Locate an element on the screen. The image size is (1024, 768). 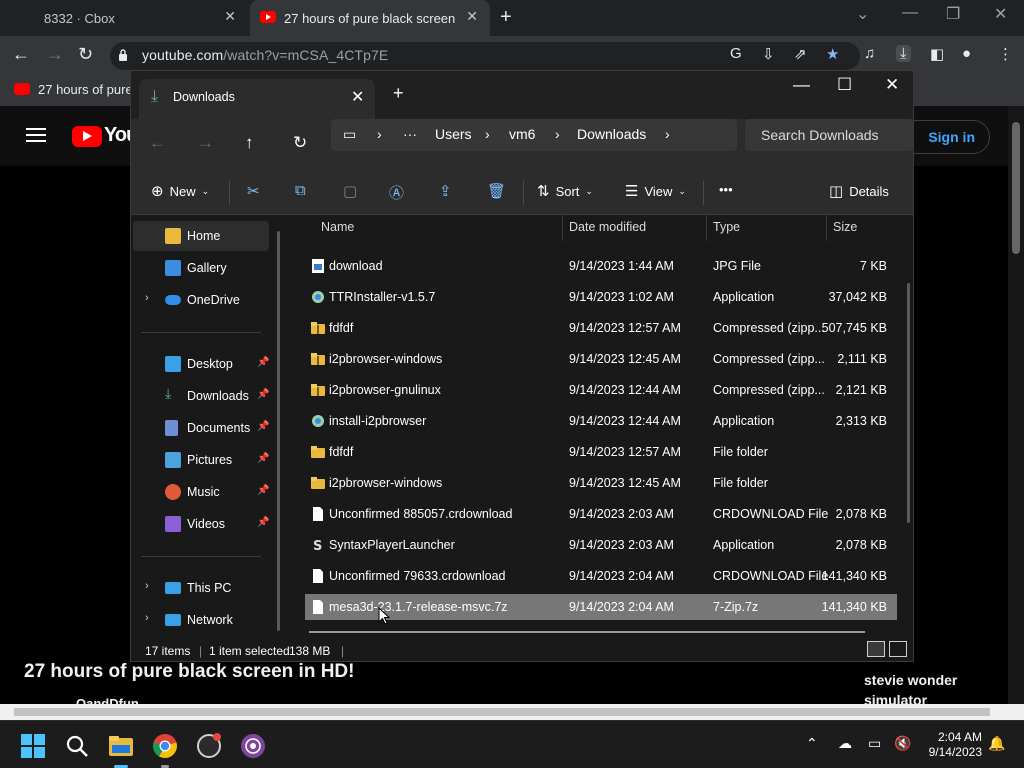
explorer-tab-downloads: ⤓ Downloads ✕ is located at coordinates (257, 99).